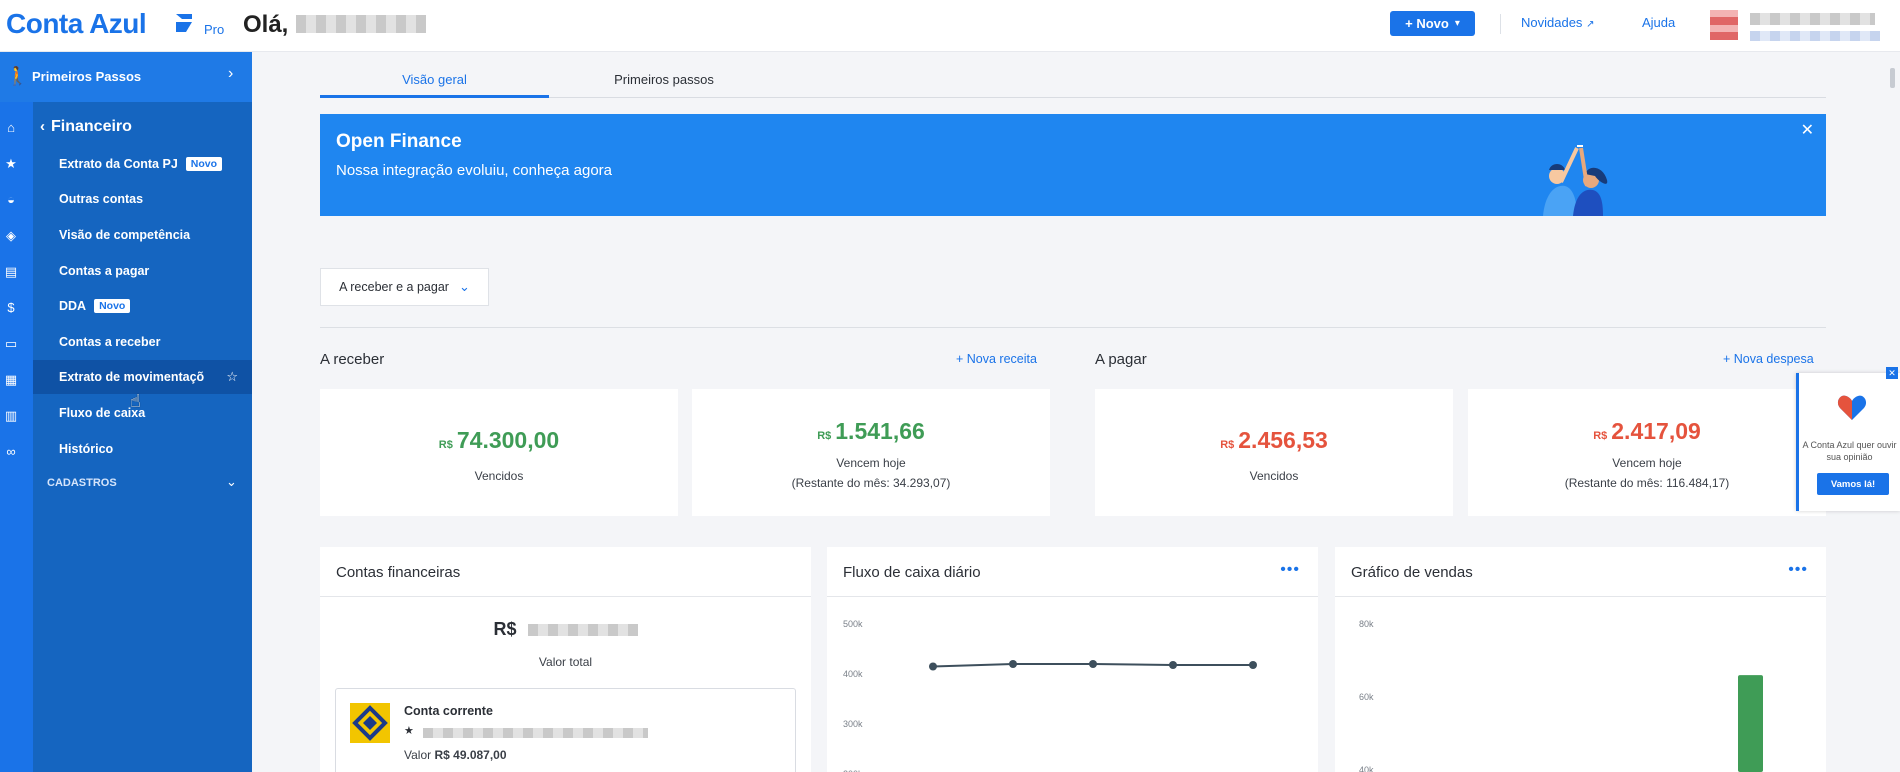 The image size is (1900, 772). I want to click on card-icon: ▭, so click(11, 344).